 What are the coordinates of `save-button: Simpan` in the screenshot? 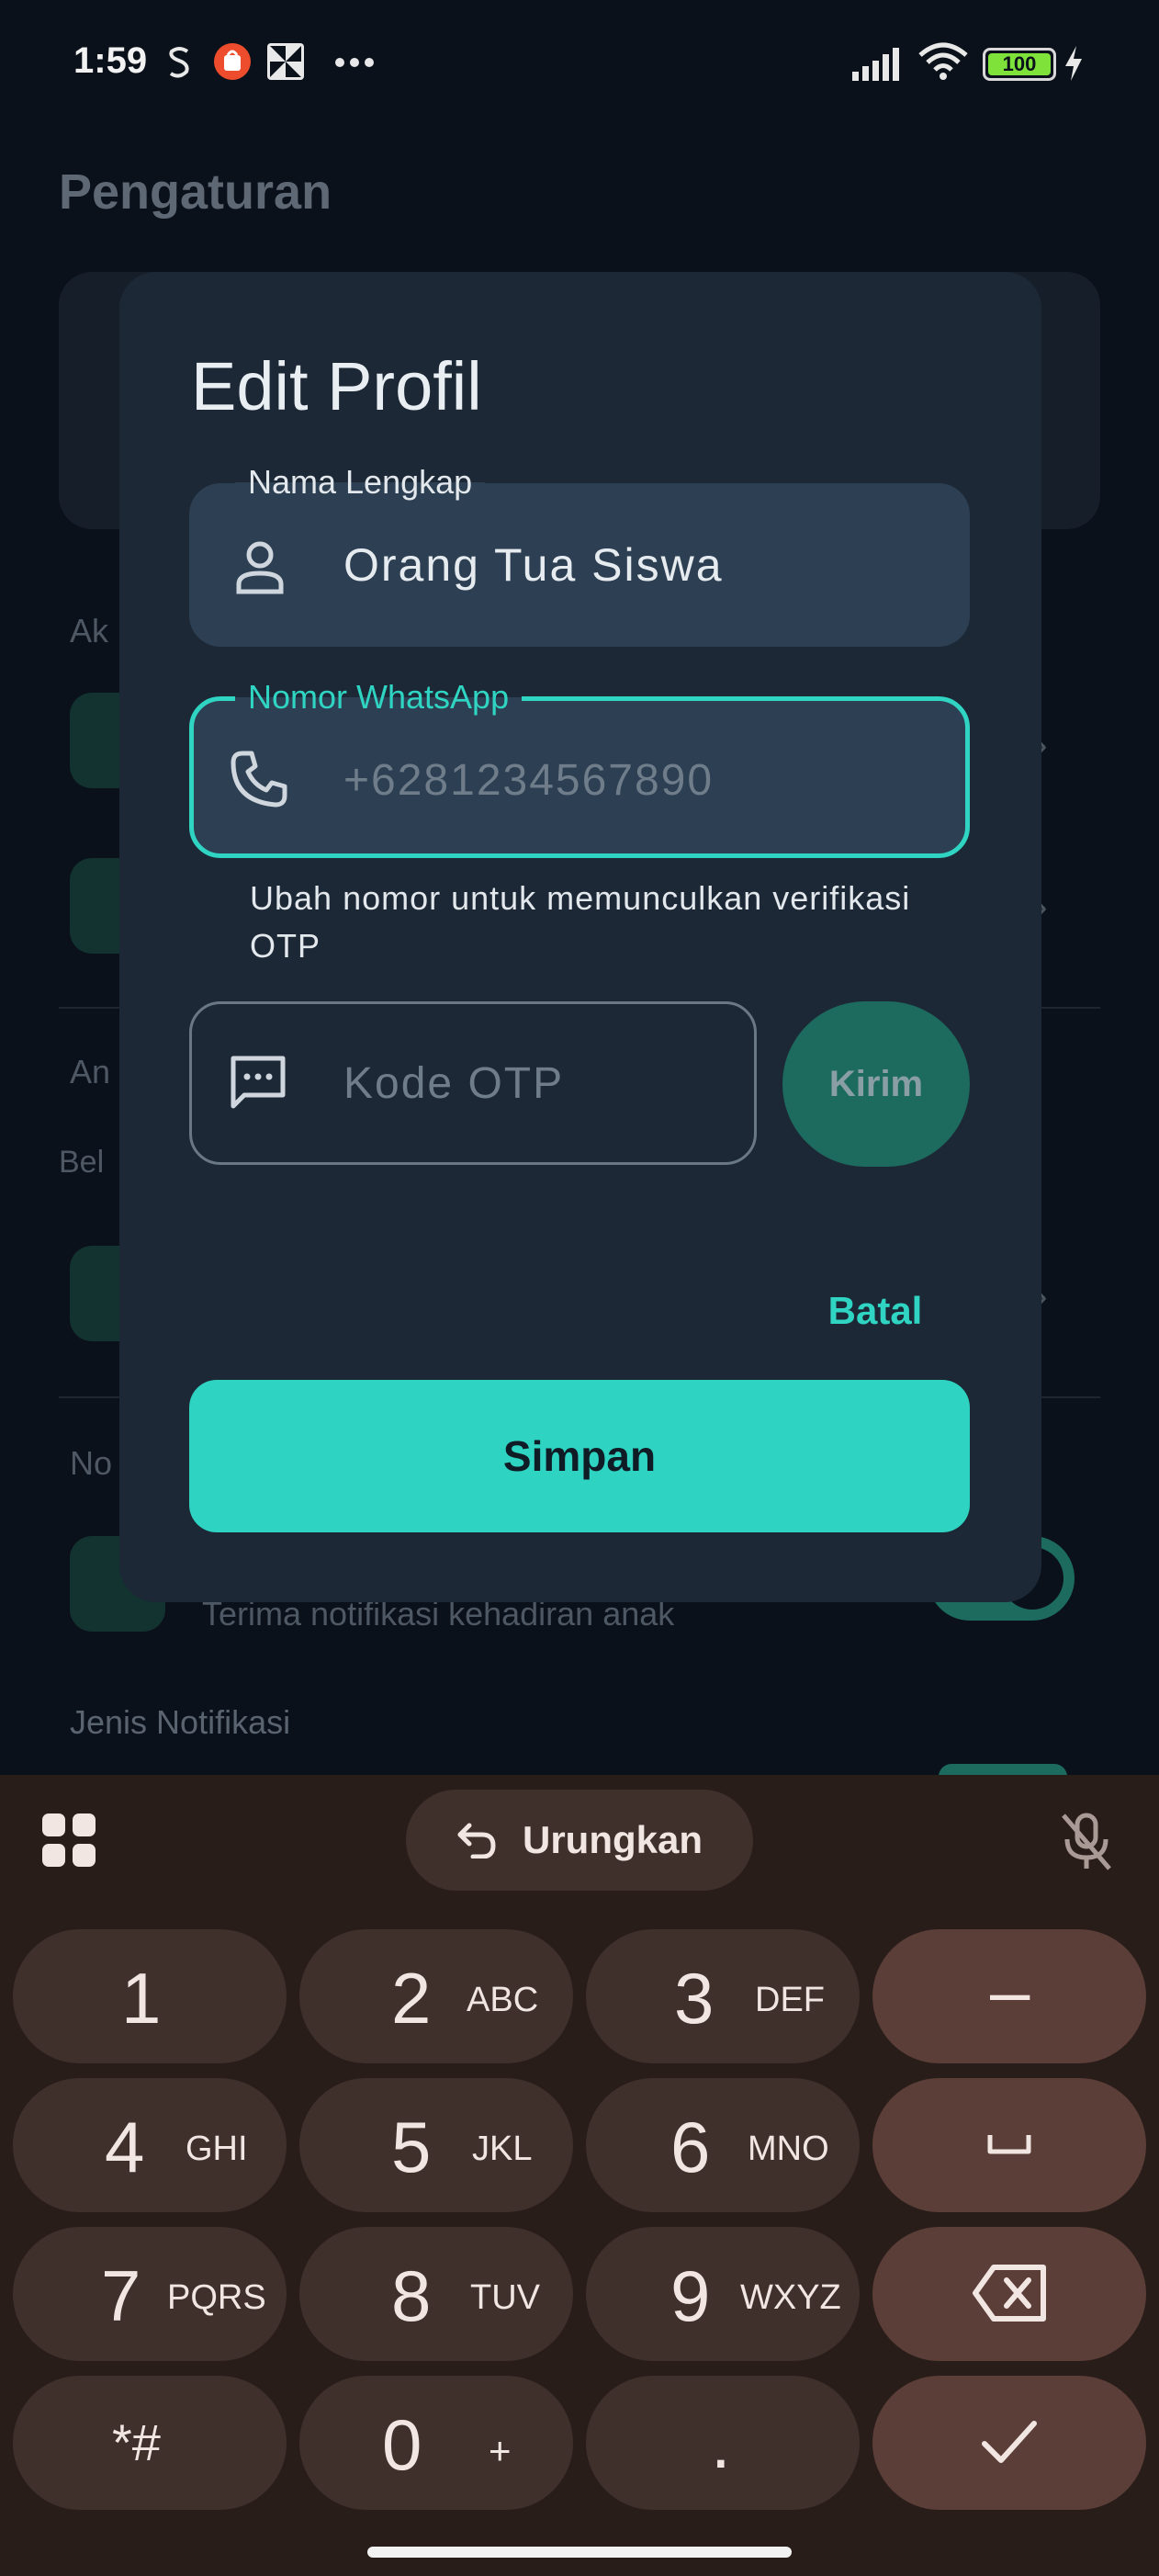 It's located at (579, 1456).